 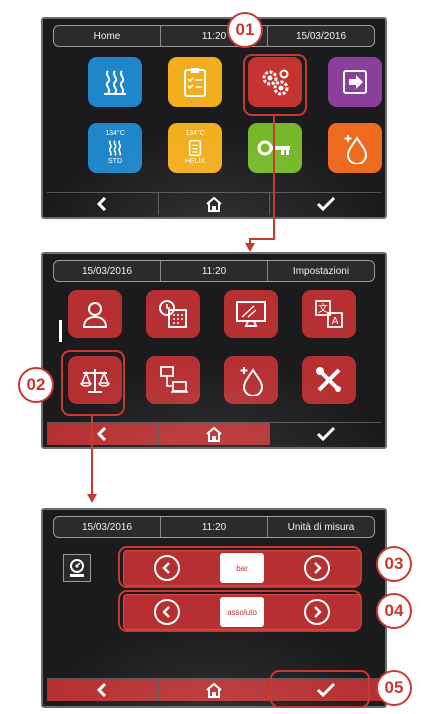 I want to click on calendar-clock-icon, so click(x=173, y=314).